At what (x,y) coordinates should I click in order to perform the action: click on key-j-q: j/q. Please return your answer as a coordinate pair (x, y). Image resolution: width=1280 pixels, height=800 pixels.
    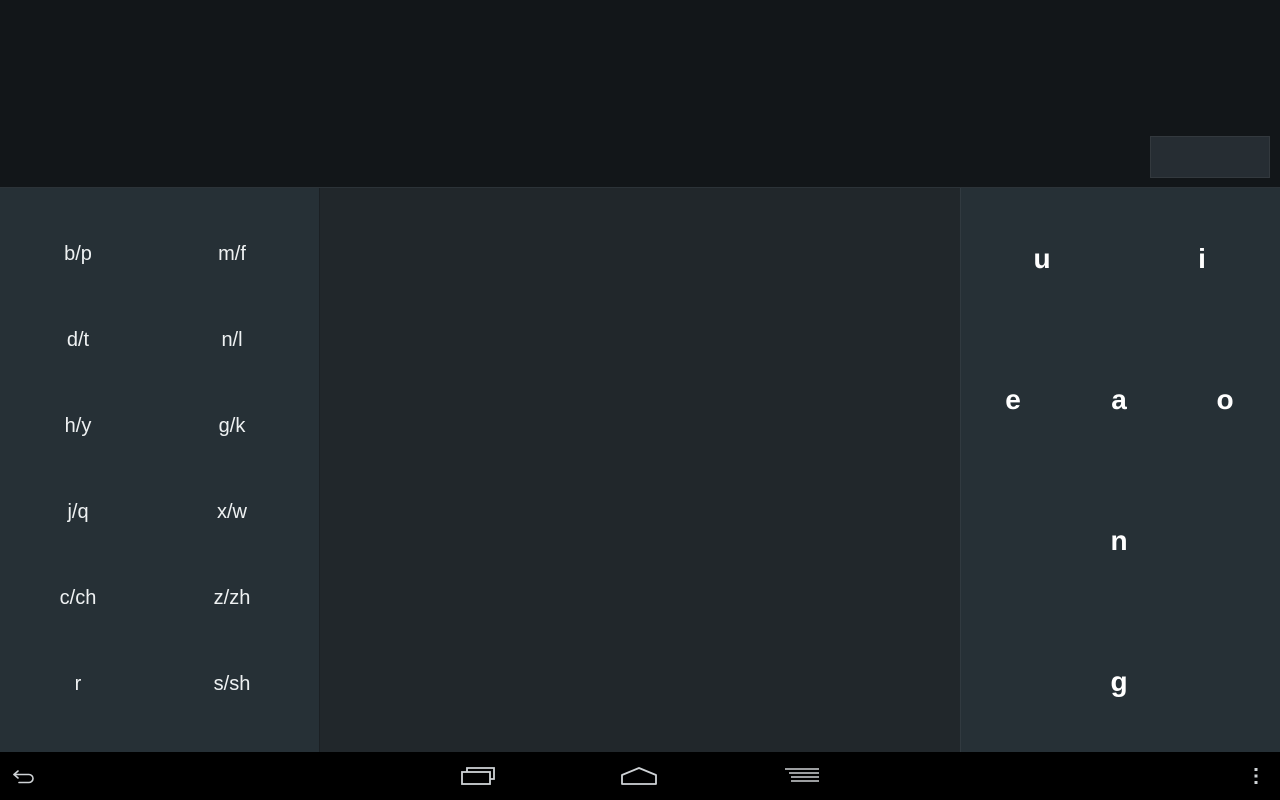
    Looking at the image, I should click on (78, 512).